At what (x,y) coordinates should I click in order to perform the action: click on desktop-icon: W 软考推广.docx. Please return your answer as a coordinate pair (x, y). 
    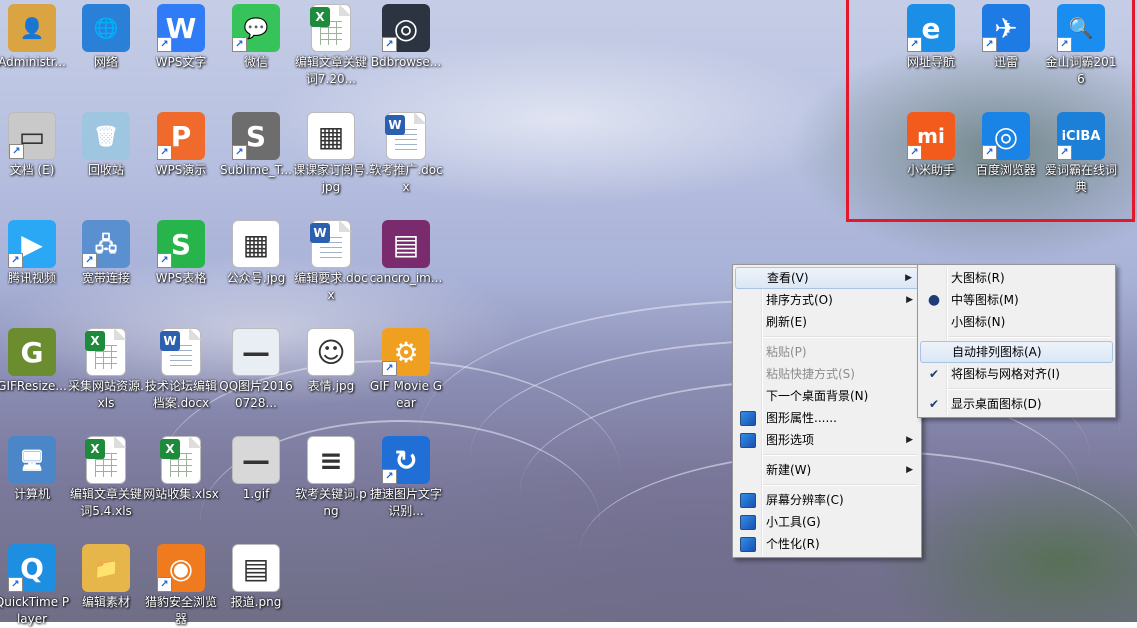
    Looking at the image, I should click on (406, 152).